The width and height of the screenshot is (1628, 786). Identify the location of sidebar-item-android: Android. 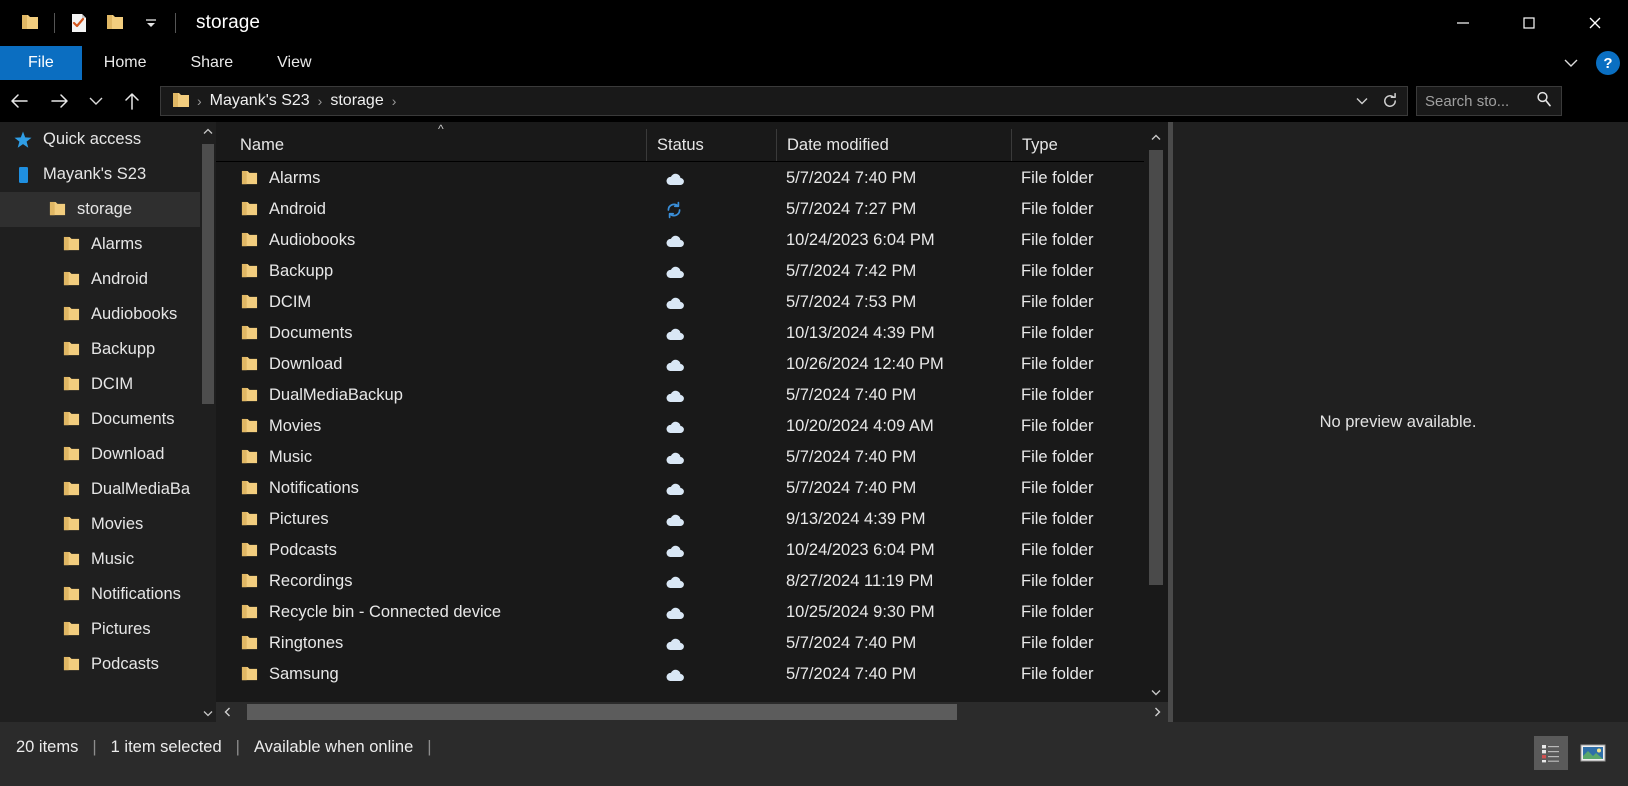
(108, 279).